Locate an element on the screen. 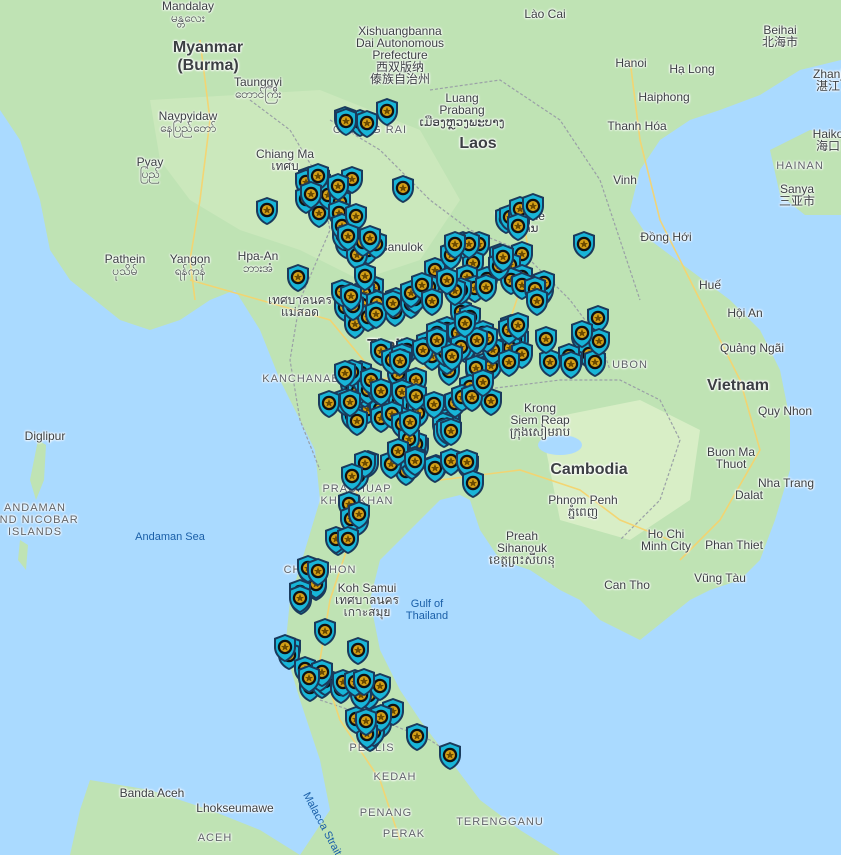  country-label-myanmar: Myanmar (Burma) is located at coordinates (208, 56).